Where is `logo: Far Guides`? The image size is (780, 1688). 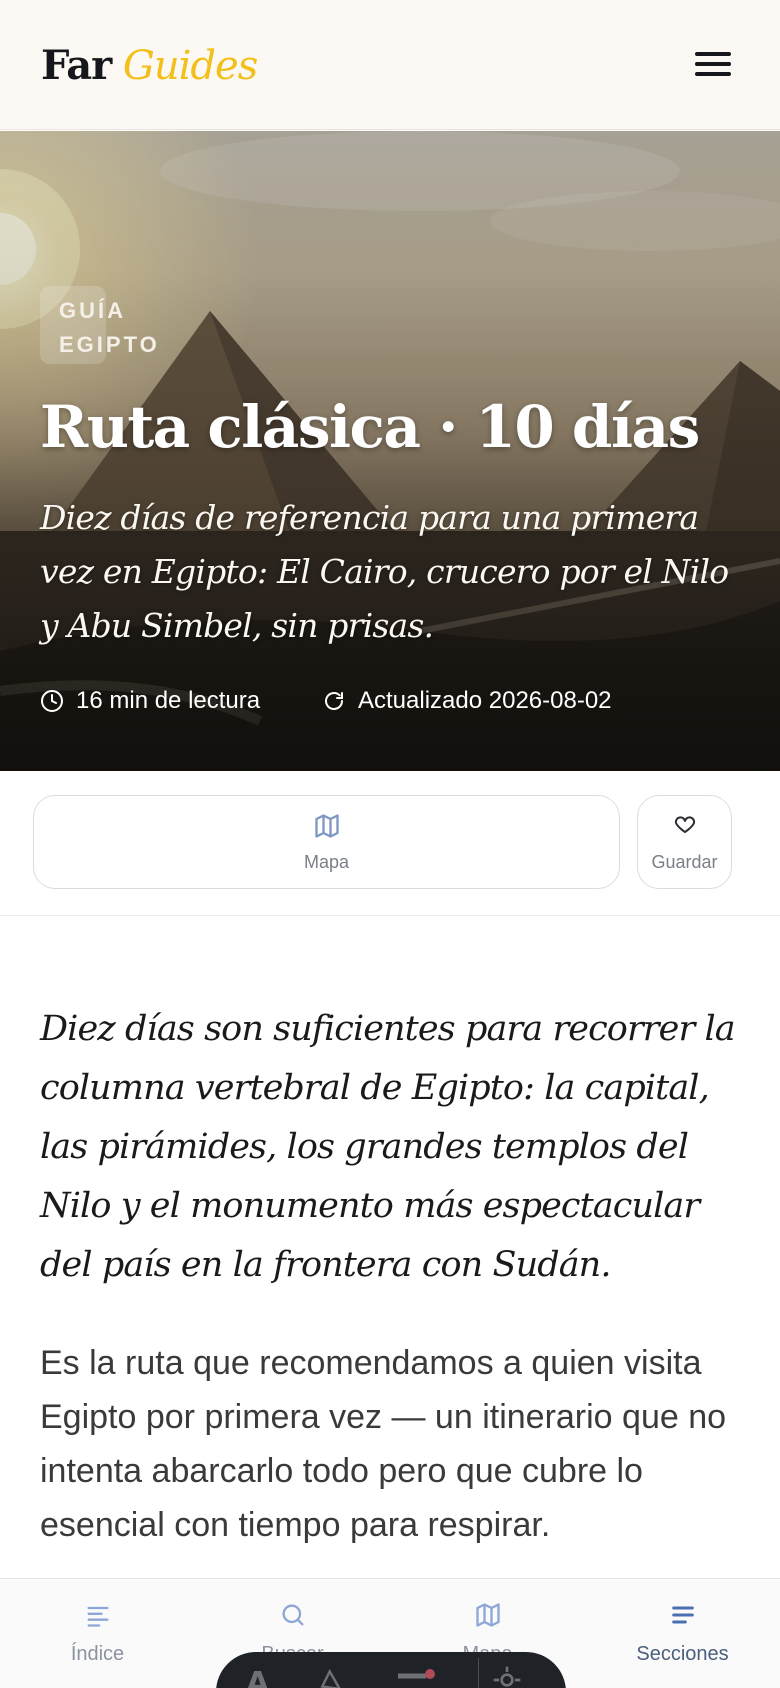
logo: Far Guides is located at coordinates (149, 66).